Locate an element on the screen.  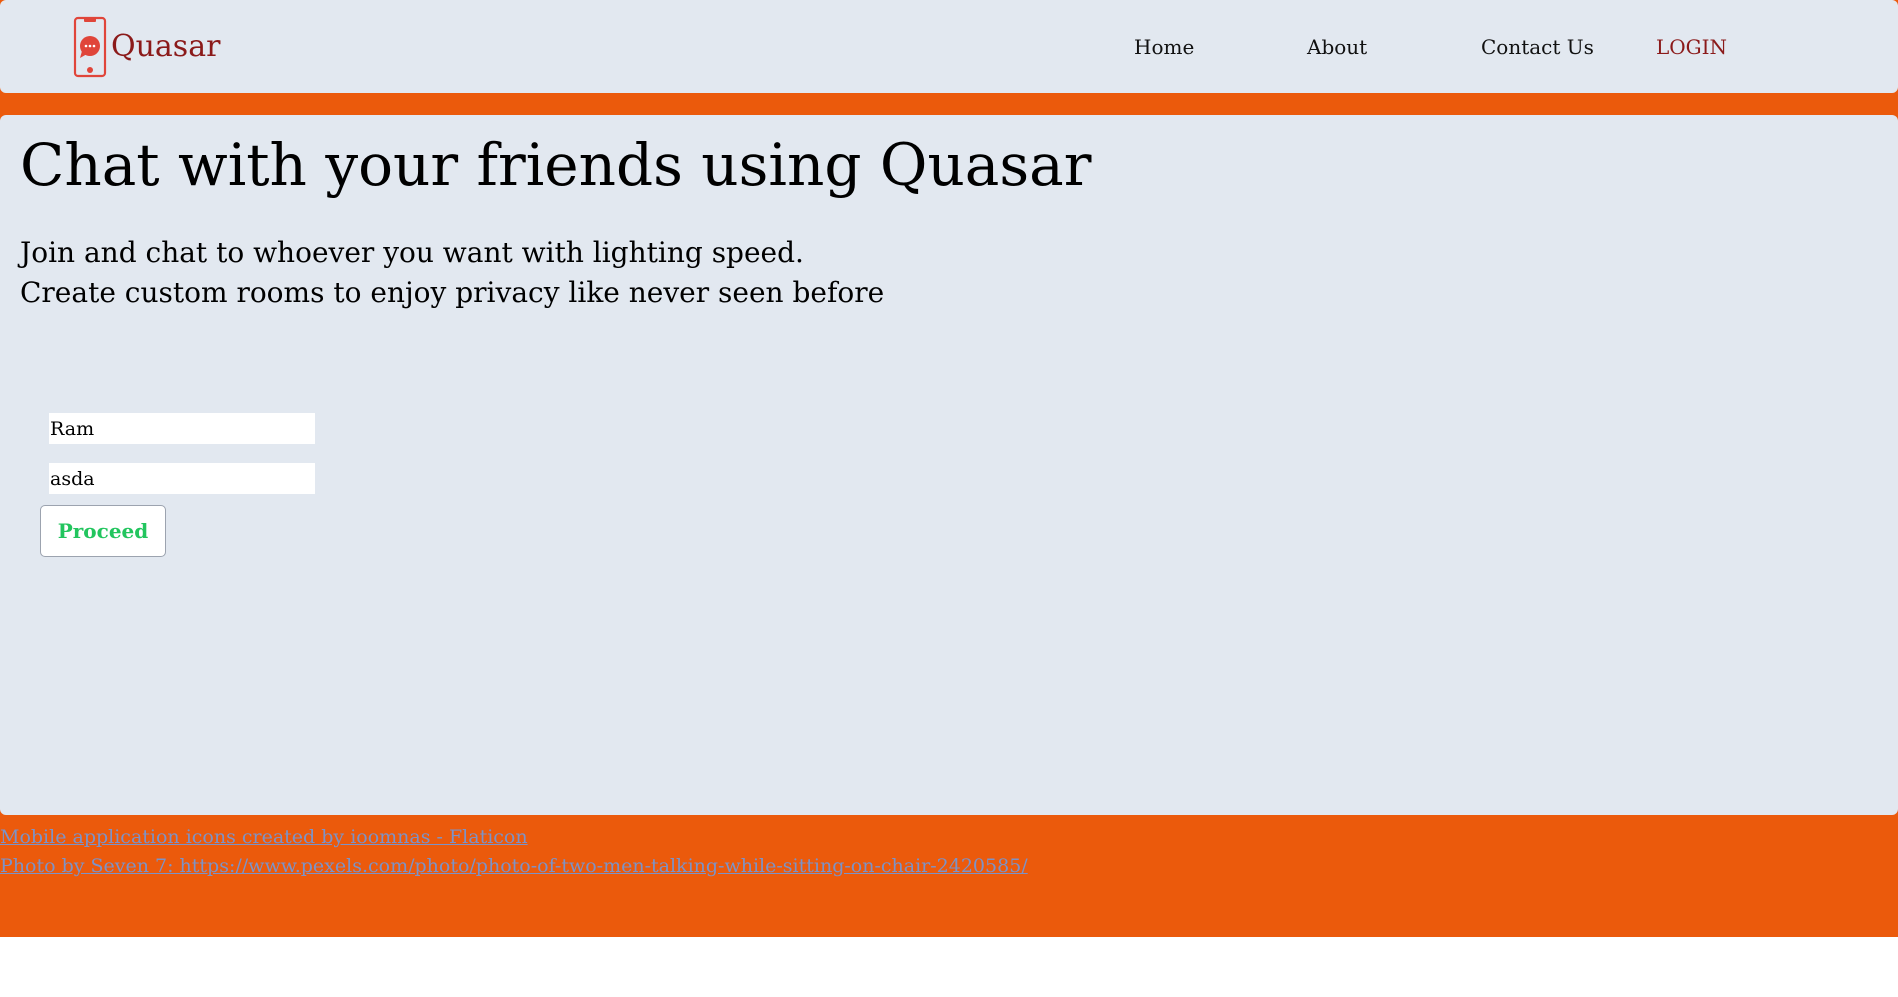
name-input is located at coordinates (182, 428).